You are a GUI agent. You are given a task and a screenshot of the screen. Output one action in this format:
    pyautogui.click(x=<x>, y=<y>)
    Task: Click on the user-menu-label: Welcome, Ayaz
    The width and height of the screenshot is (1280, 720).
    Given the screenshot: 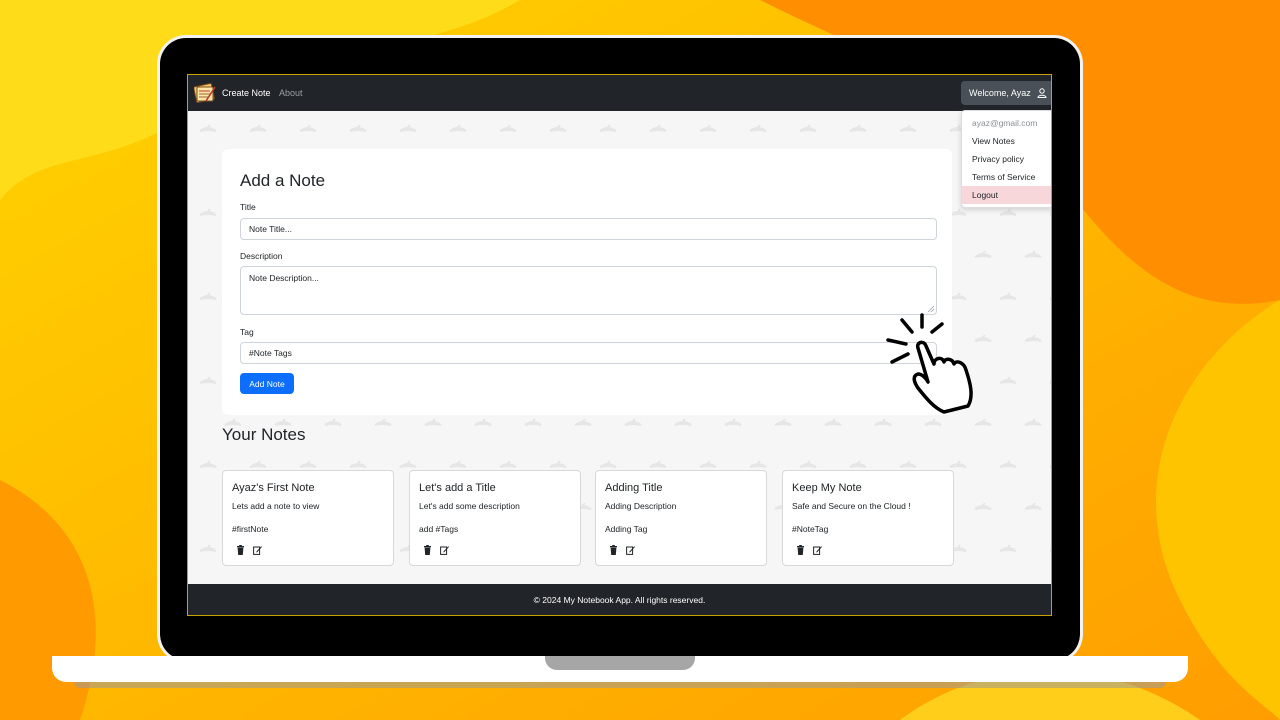 What is the action you would take?
    pyautogui.click(x=1000, y=93)
    